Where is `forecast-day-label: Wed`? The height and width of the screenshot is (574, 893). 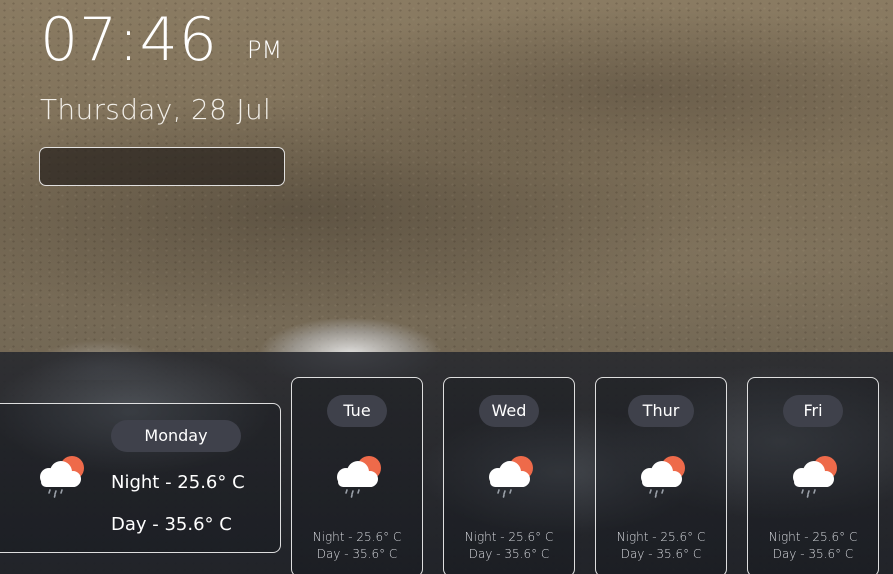
forecast-day-label: Wed is located at coordinates (509, 411).